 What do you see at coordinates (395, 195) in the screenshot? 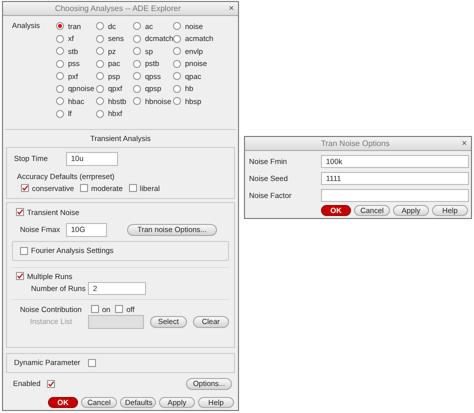
I see `input-field` at bounding box center [395, 195].